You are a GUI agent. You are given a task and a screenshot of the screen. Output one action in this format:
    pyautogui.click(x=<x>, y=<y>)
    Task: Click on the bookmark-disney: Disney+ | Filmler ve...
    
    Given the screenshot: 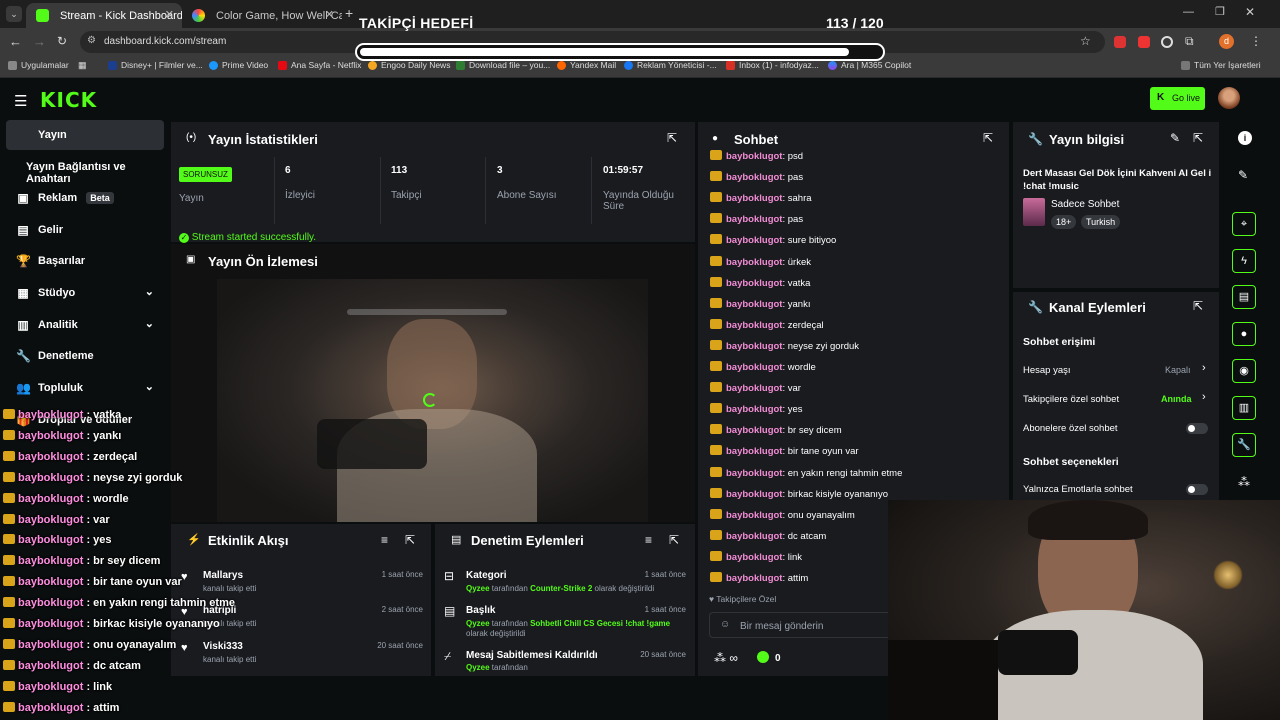 What is the action you would take?
    pyautogui.click(x=155, y=65)
    